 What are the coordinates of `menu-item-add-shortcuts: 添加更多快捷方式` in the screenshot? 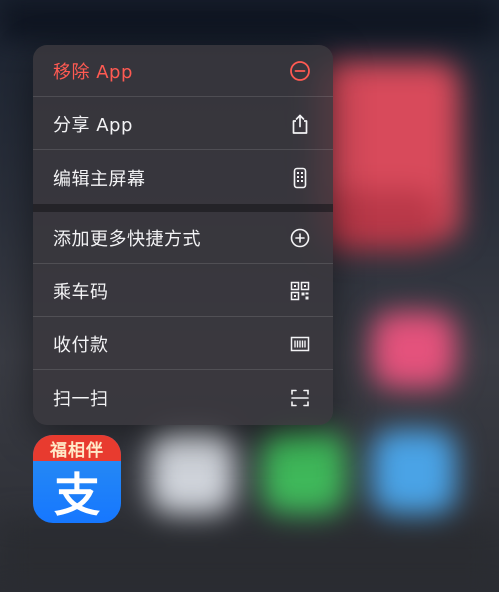 It's located at (183, 238).